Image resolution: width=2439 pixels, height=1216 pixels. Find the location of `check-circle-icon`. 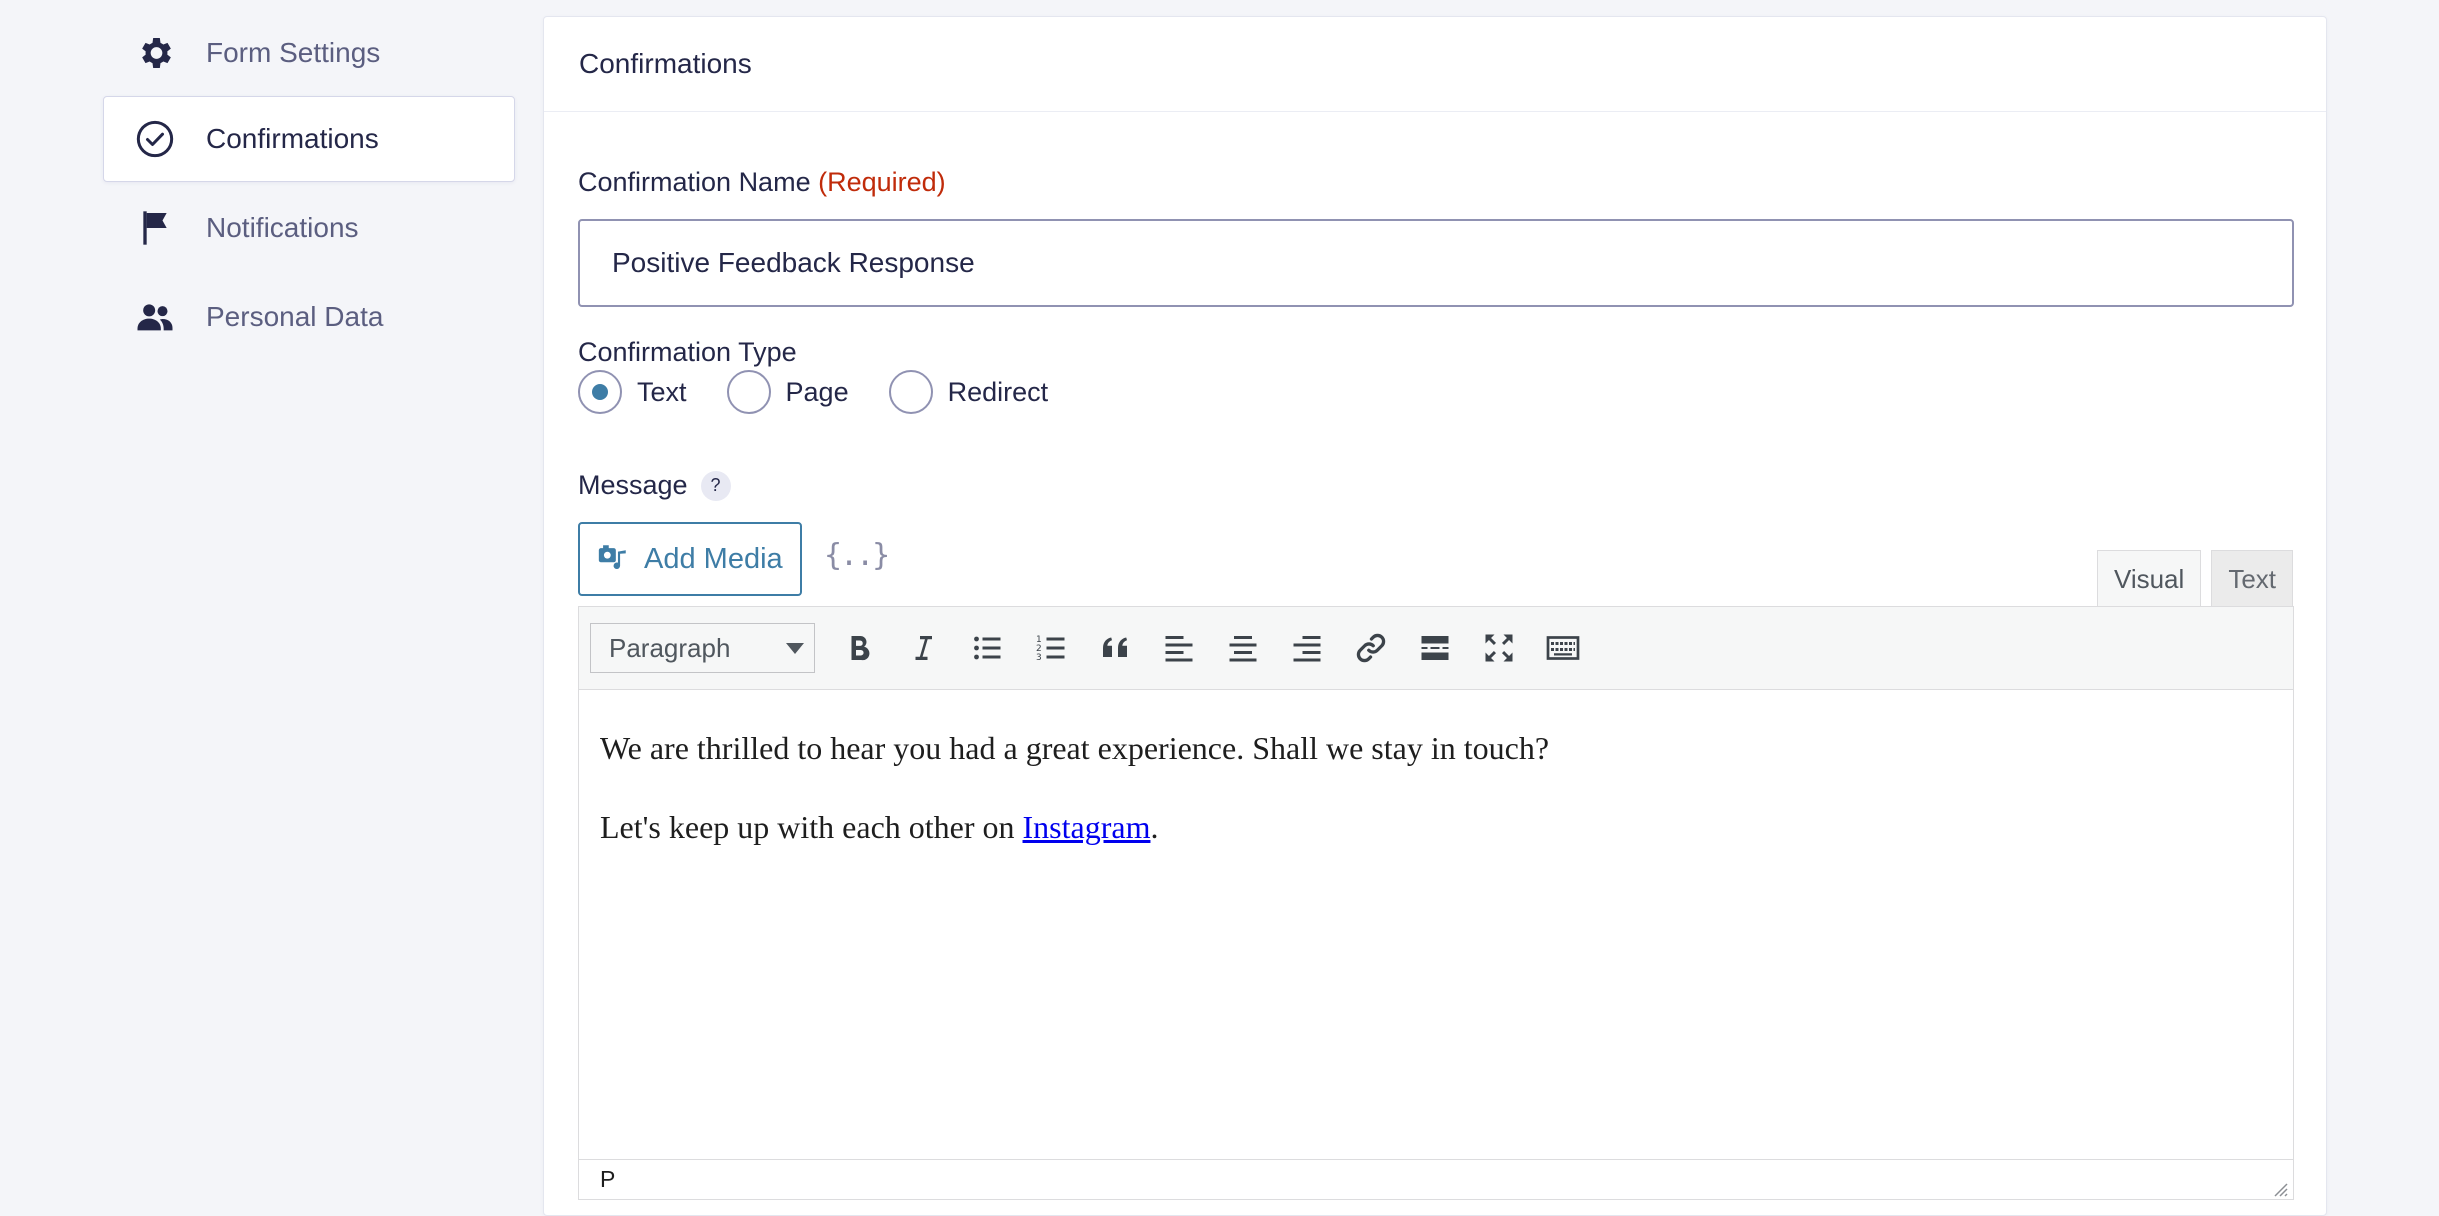

check-circle-icon is located at coordinates (155, 139).